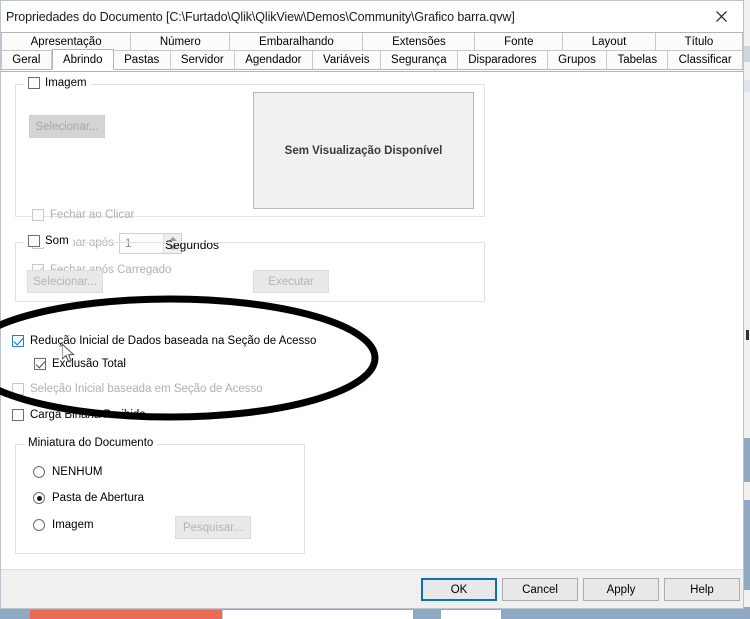  Describe the element at coordinates (98, 498) in the screenshot. I see `thumbnail-option-opening-sheet-label: Pasta de Abertura` at that location.